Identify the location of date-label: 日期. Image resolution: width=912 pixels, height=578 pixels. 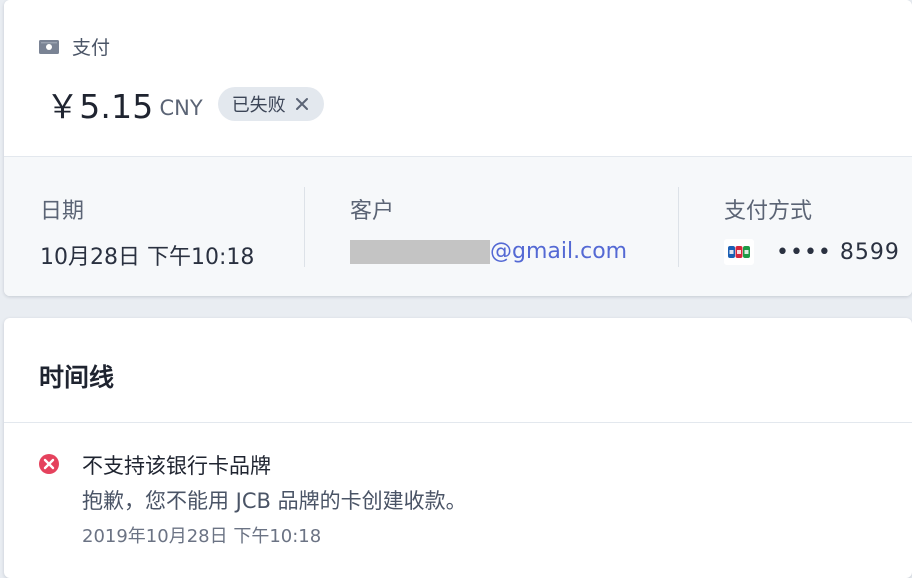
(62, 211).